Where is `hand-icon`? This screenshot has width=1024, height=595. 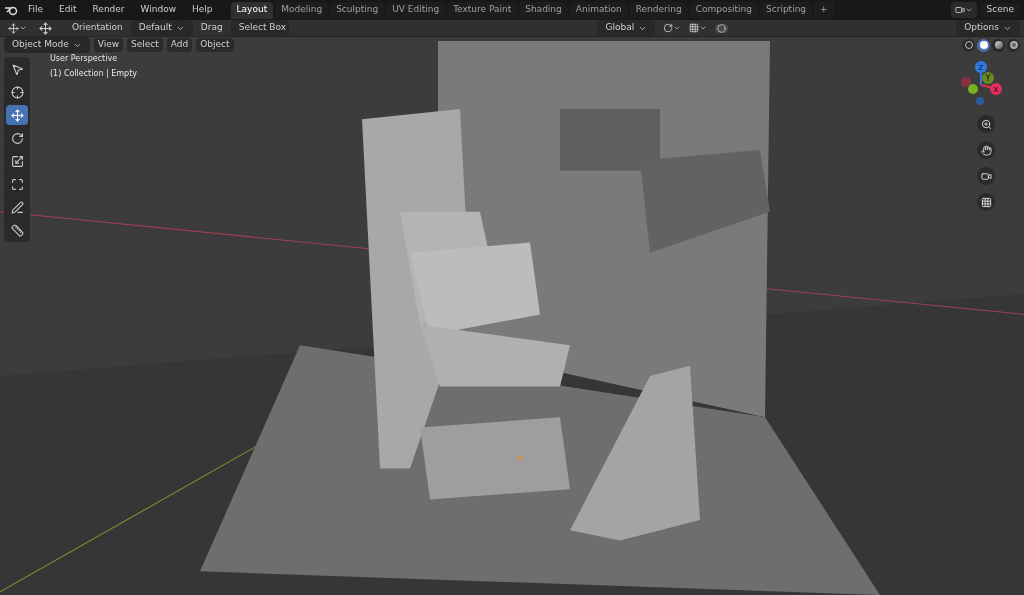 hand-icon is located at coordinates (986, 150).